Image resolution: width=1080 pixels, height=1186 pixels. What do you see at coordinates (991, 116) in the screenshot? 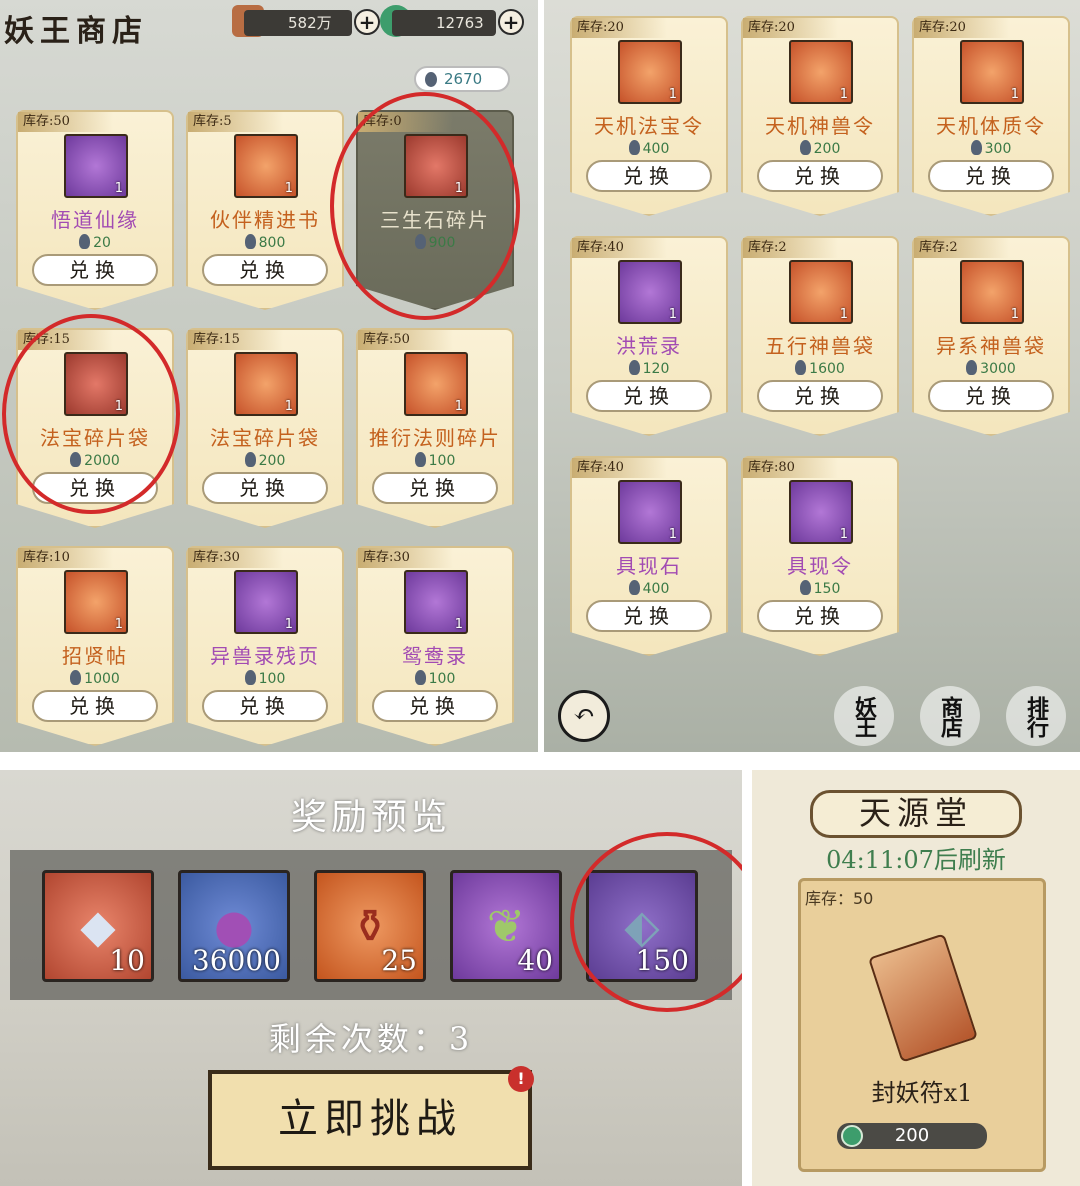
I see `shop-item-card: 库存:20 1 天机体质令 300 兑换` at bounding box center [991, 116].